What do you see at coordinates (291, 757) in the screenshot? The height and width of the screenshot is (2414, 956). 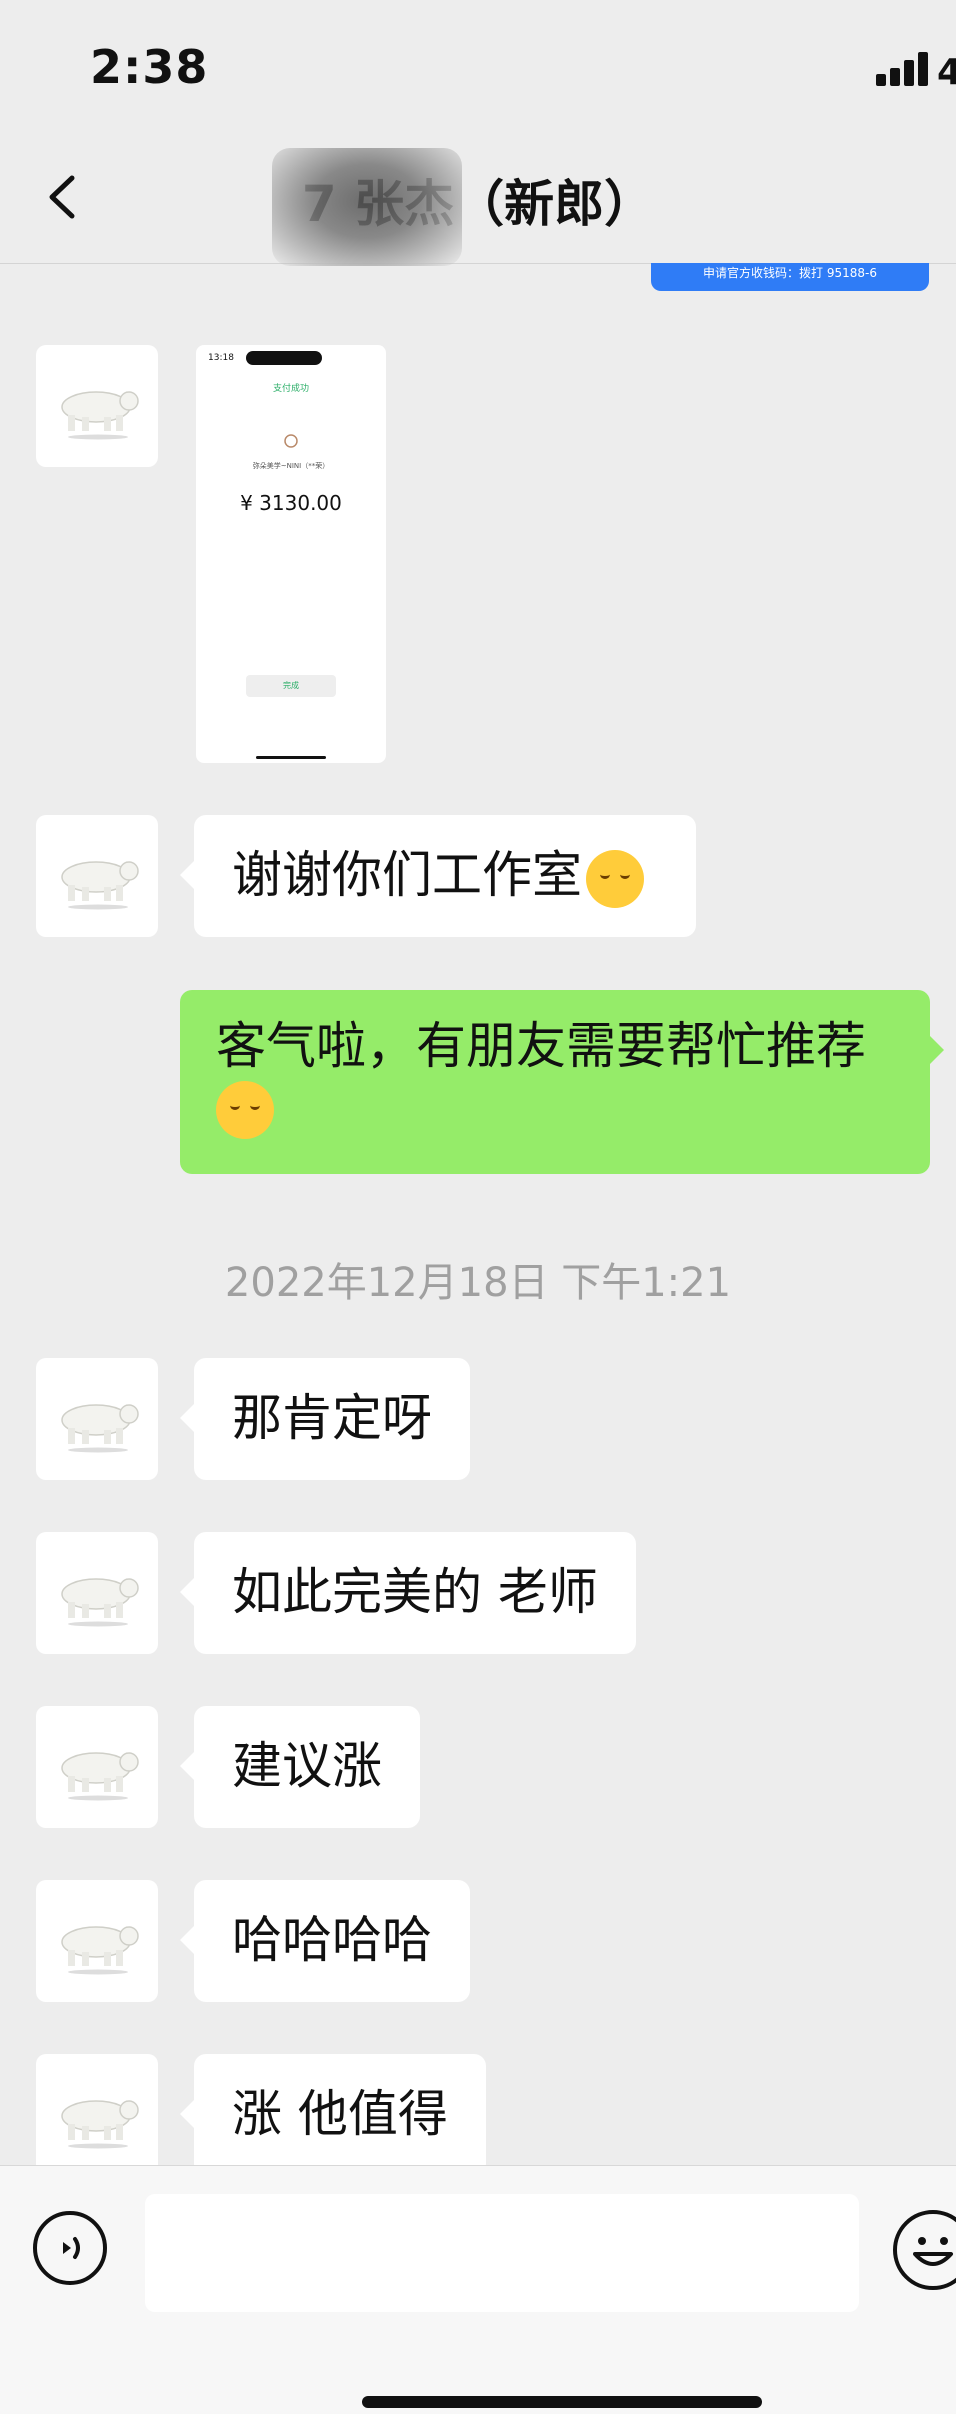 I see `shot-home-indicator` at bounding box center [291, 757].